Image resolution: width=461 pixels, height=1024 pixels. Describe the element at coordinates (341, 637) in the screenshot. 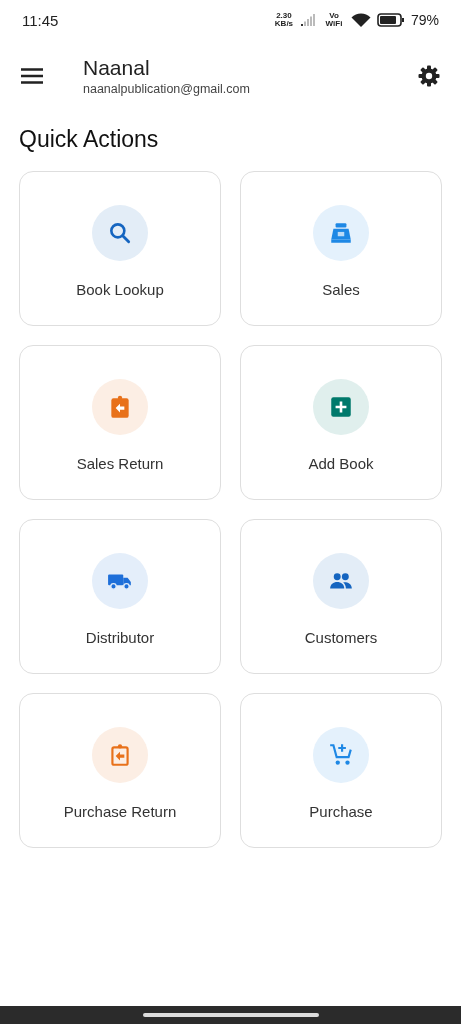

I see `action-label: Customers` at that location.